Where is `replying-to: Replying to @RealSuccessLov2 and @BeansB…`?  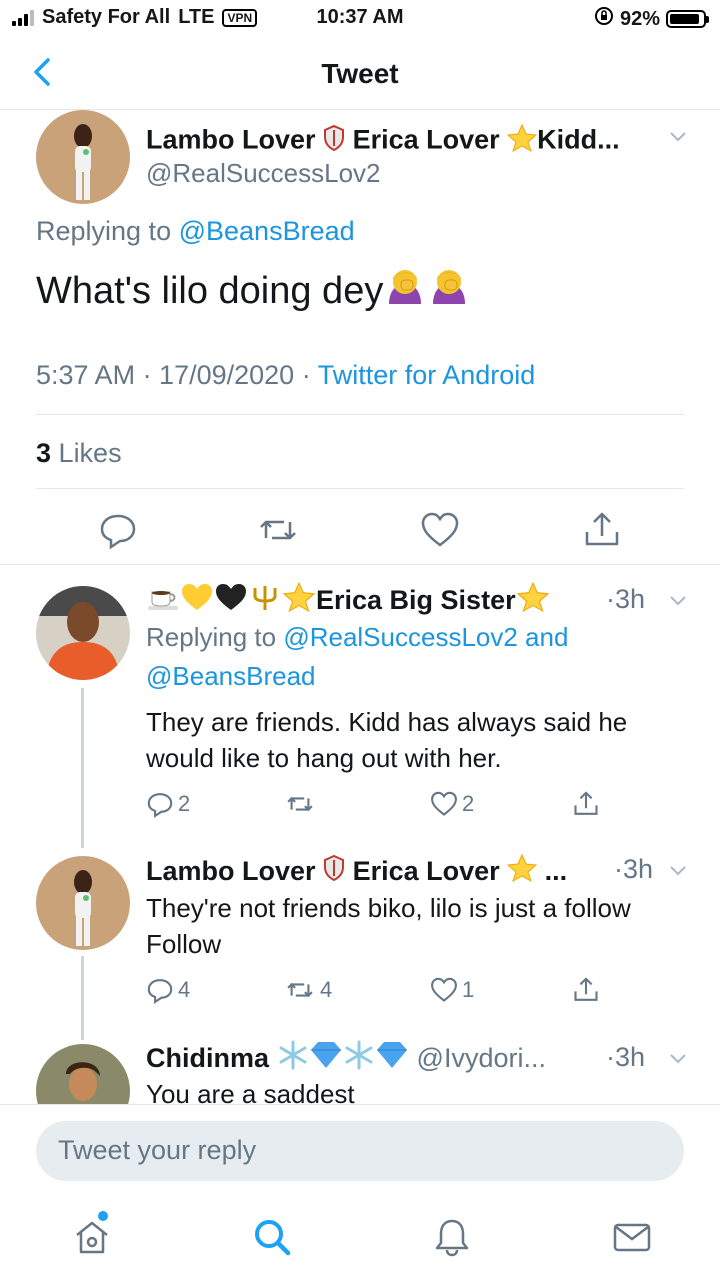
replying-to: Replying to @RealSuccessLov2 and @BeansB… is located at coordinates (357, 656).